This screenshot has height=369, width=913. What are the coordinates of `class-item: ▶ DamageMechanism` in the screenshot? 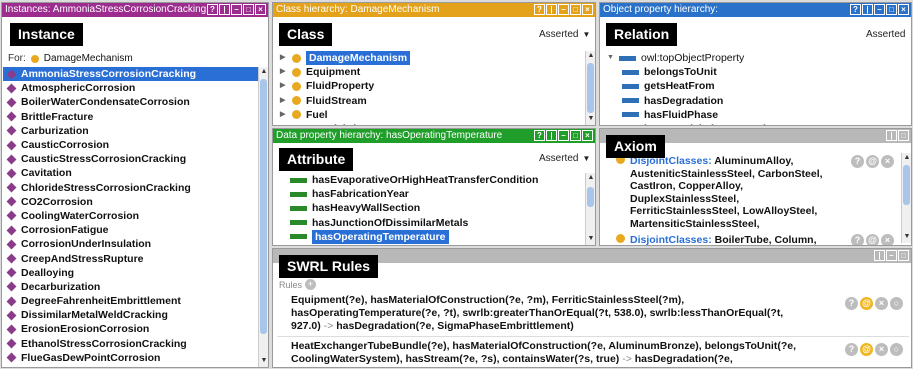 It's located at (427, 58).